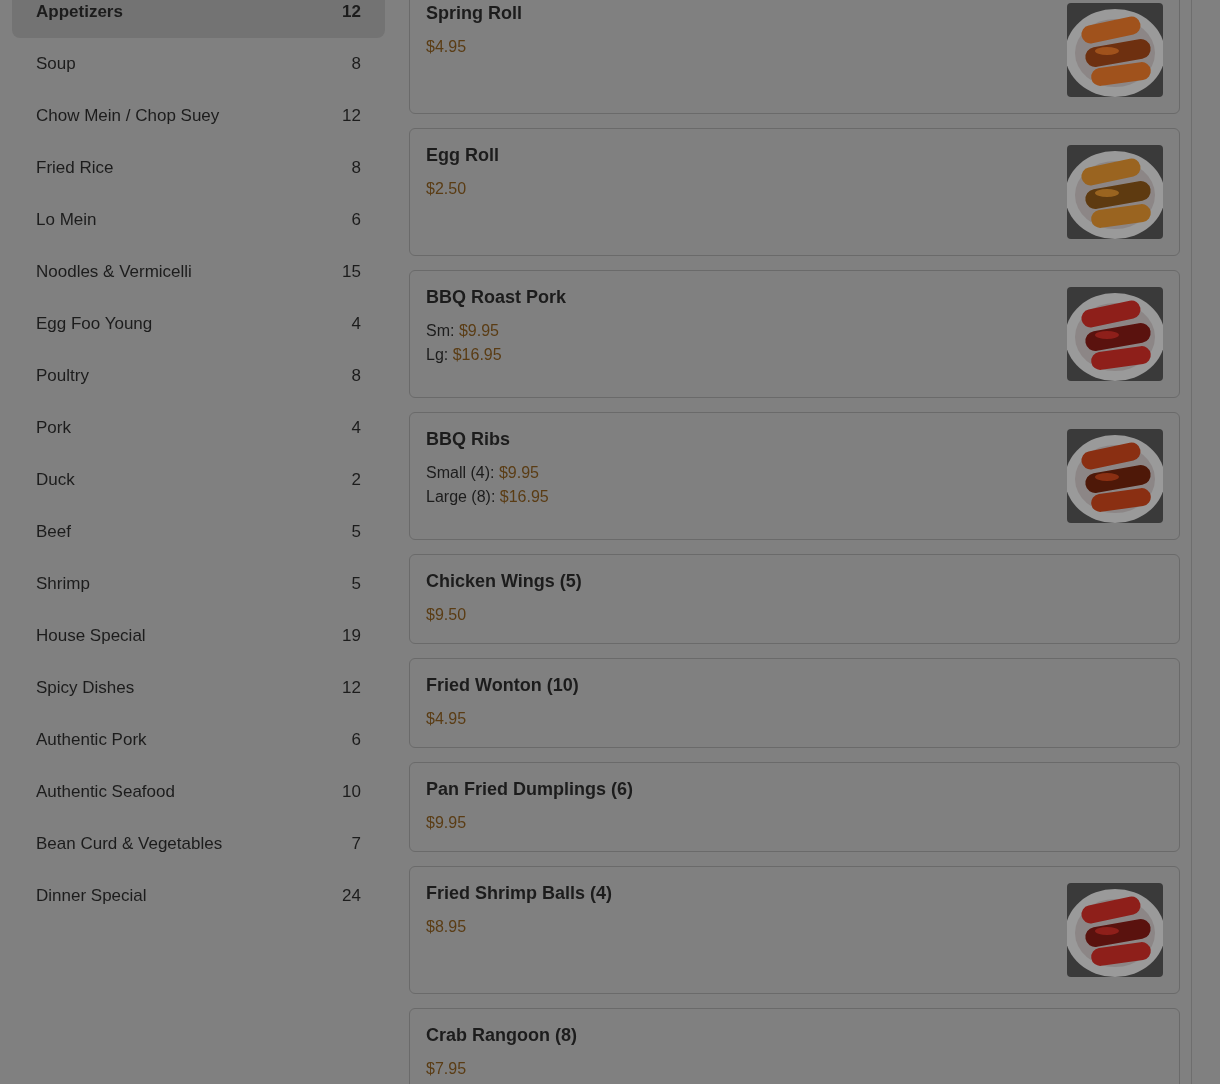  I want to click on item-name: BBQ Ribs, so click(468, 439).